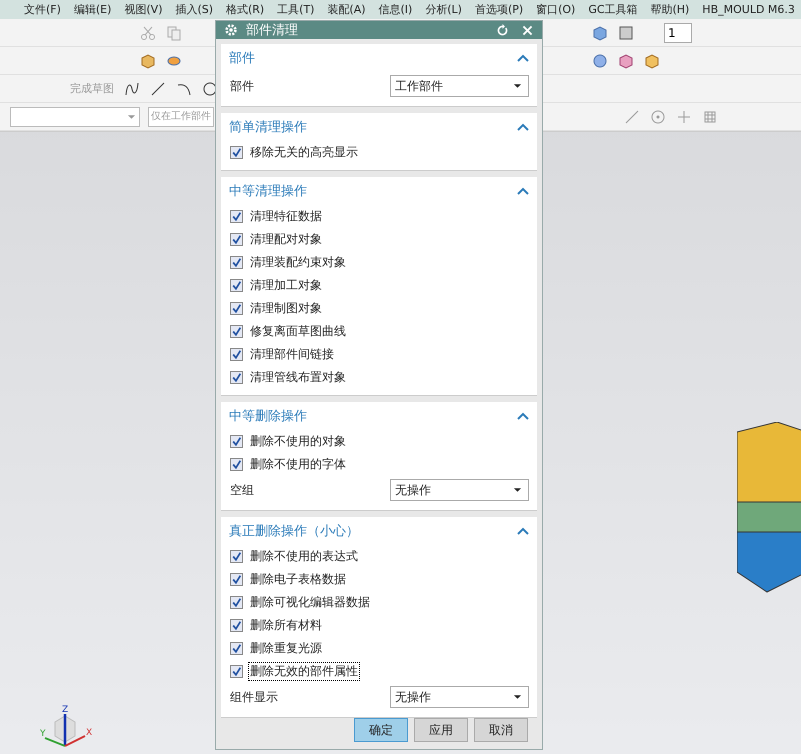 The width and height of the screenshot is (801, 754). What do you see at coordinates (304, 152) in the screenshot?
I see `checkbox-label: 移除无关的高亮显示` at bounding box center [304, 152].